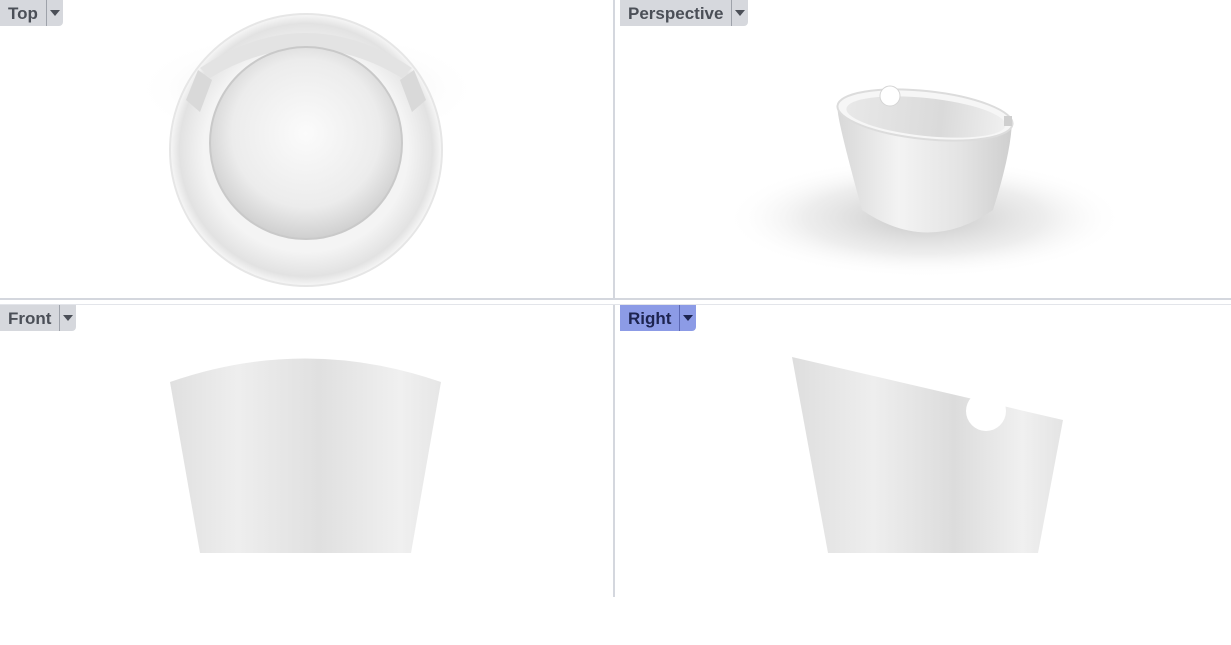 Image resolution: width=1231 pixels, height=645 pixels. What do you see at coordinates (675, 13) in the screenshot?
I see `viewport-label: Perspective` at bounding box center [675, 13].